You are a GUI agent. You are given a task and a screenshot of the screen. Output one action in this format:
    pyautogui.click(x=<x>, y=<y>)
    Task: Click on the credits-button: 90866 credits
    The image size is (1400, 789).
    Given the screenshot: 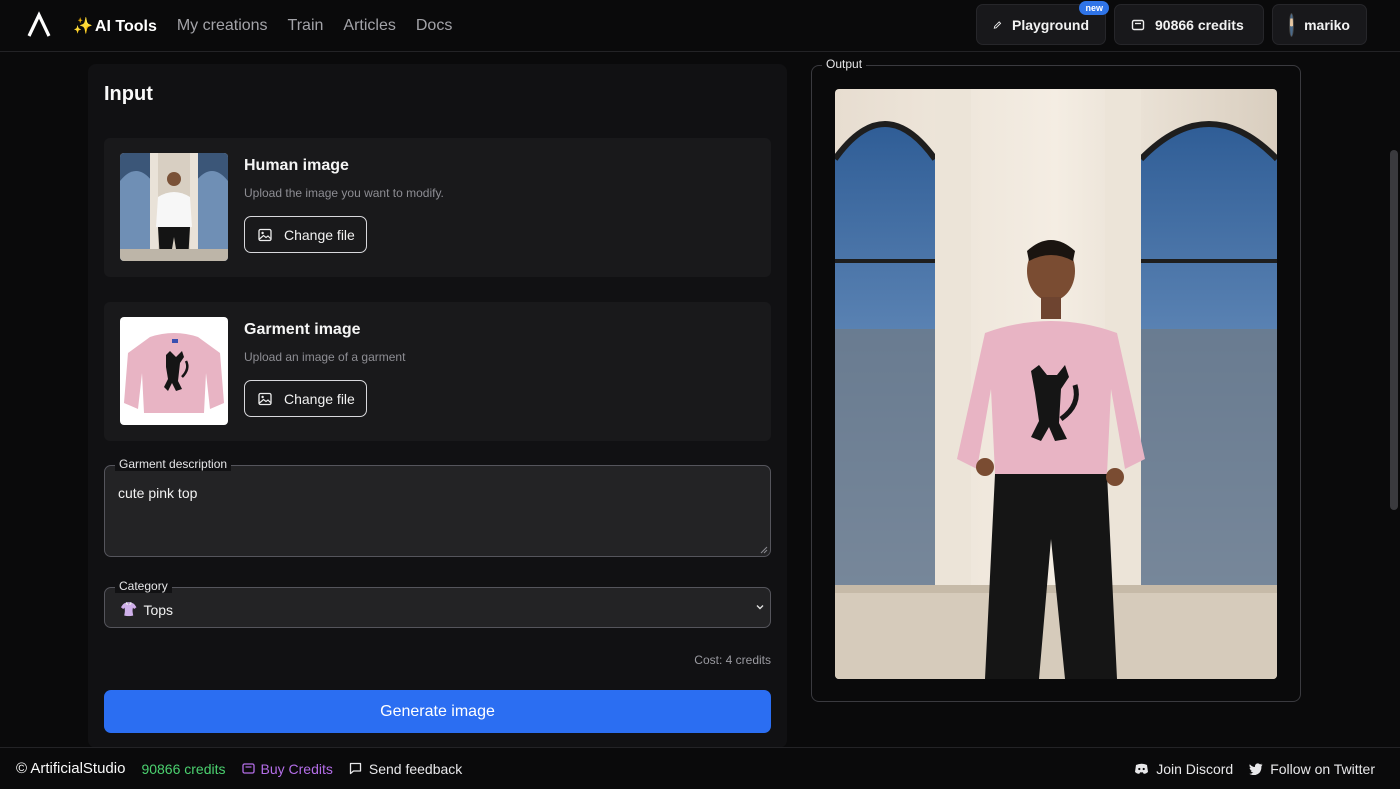 What is the action you would take?
    pyautogui.click(x=1189, y=24)
    